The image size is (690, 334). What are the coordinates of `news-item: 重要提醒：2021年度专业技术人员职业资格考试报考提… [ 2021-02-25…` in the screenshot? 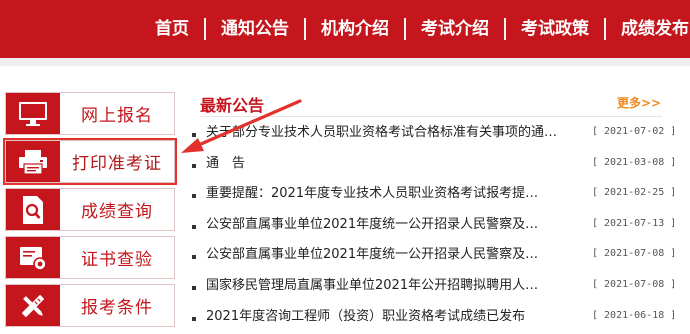 It's located at (432, 196).